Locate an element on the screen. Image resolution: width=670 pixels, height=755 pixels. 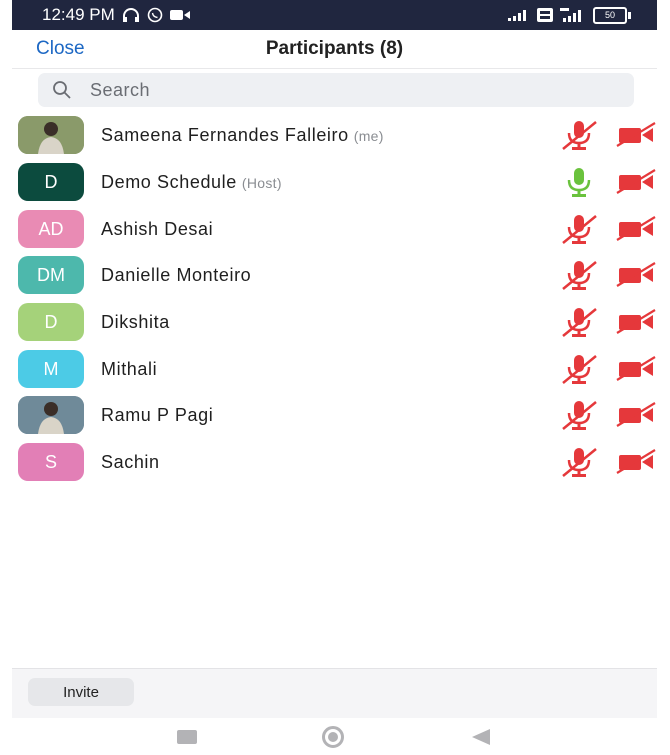
participant-row: M Mithali is located at coordinates (334, 369).